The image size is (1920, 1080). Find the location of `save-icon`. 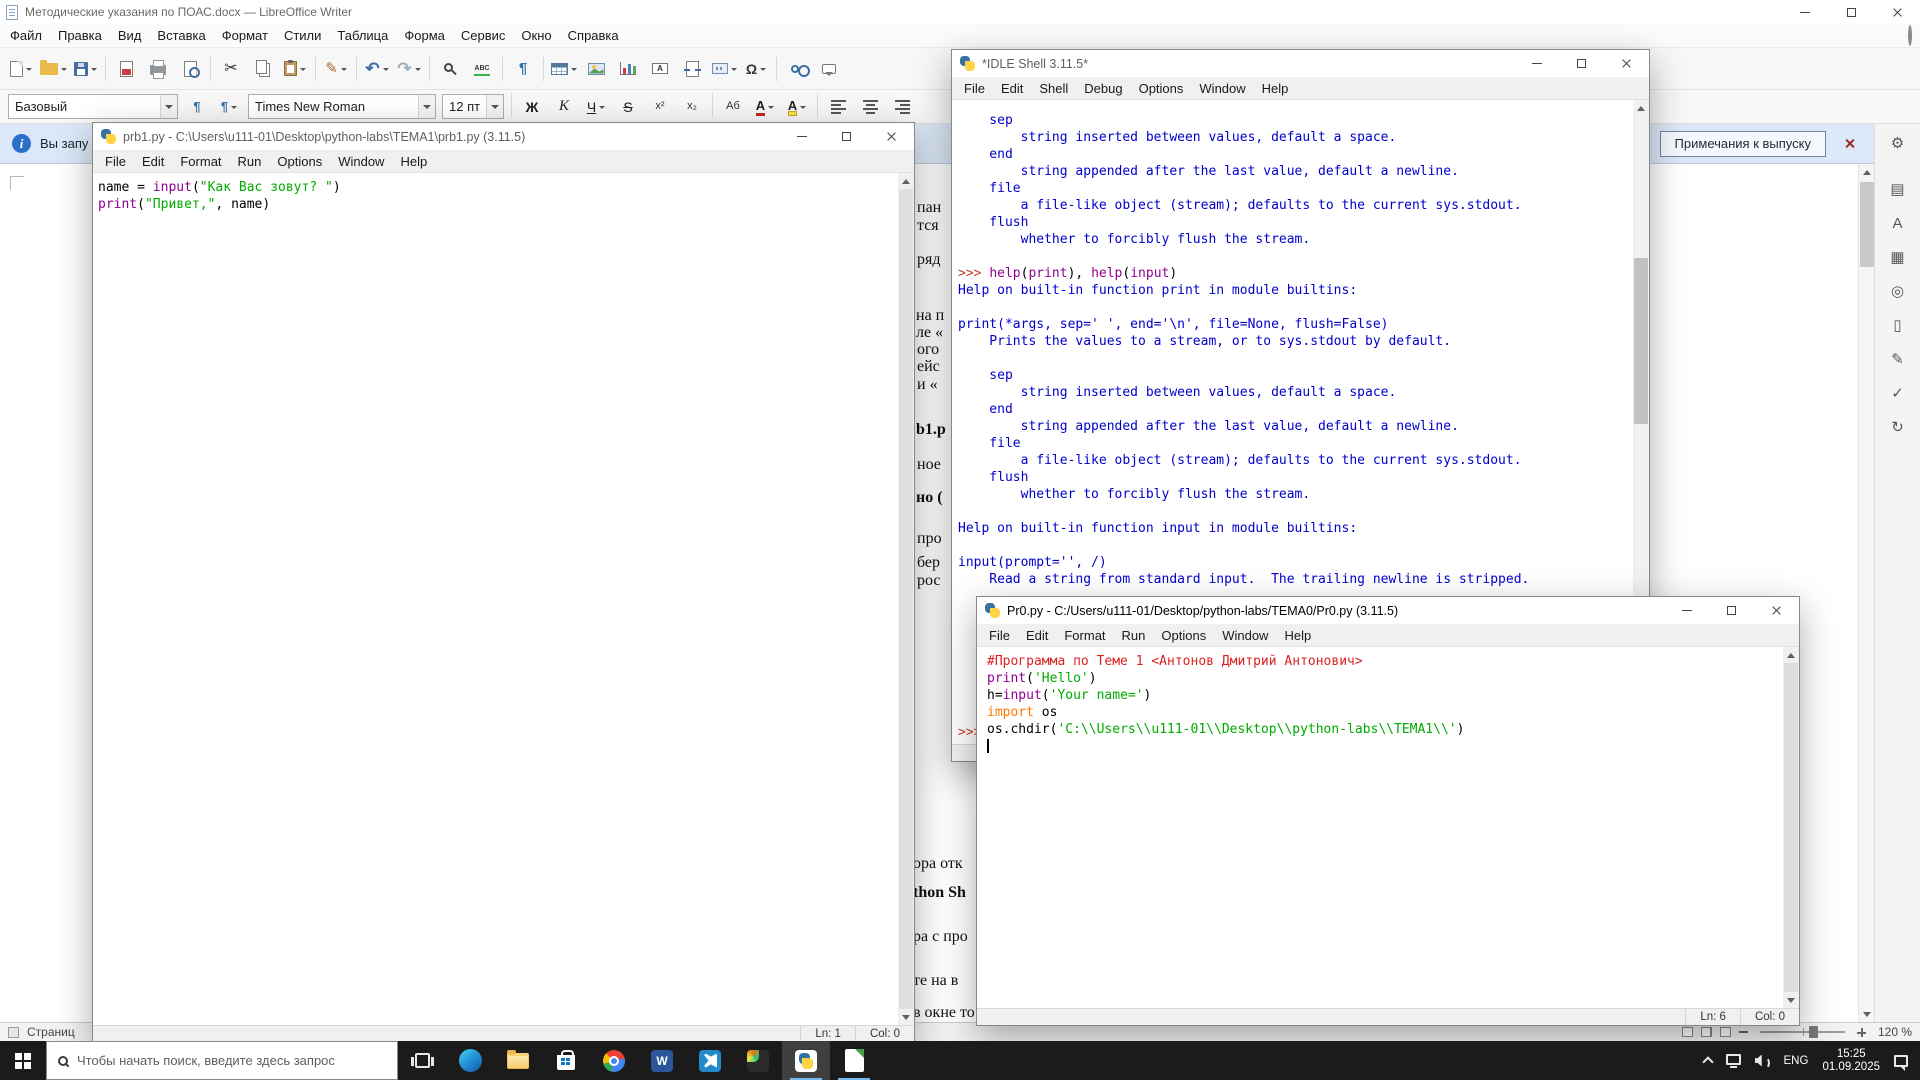

save-icon is located at coordinates (85, 69).